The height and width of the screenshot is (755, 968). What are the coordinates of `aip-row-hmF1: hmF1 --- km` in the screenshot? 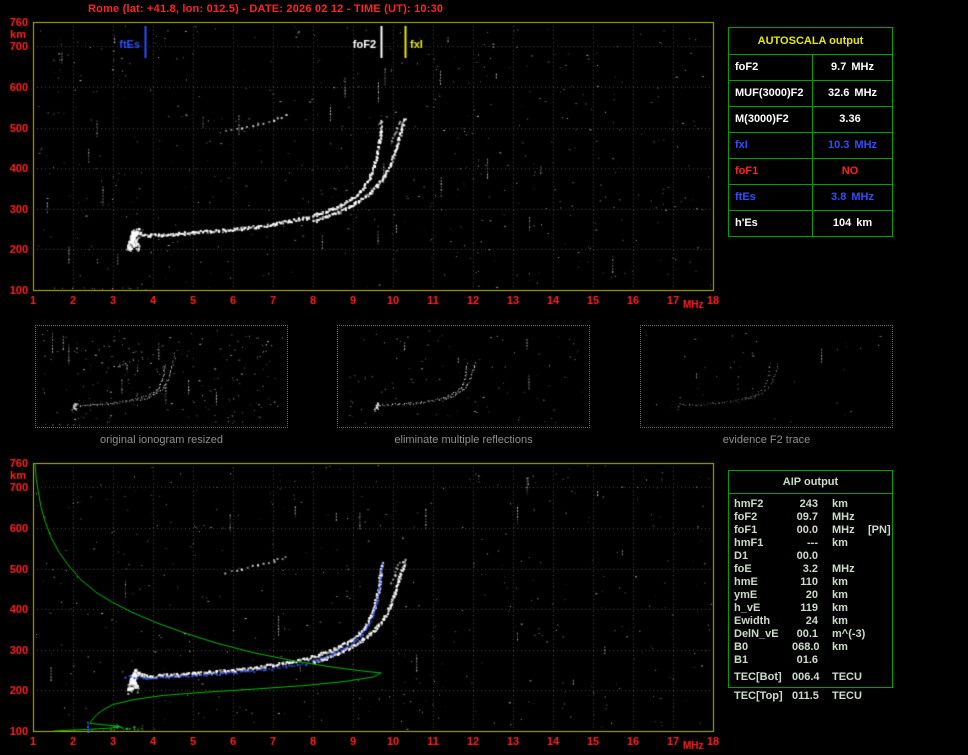 It's located at (810, 543).